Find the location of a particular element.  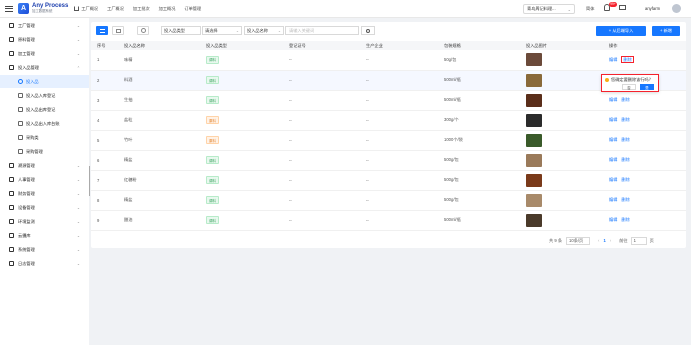

input-name: 精盐 is located at coordinates (159, 200).